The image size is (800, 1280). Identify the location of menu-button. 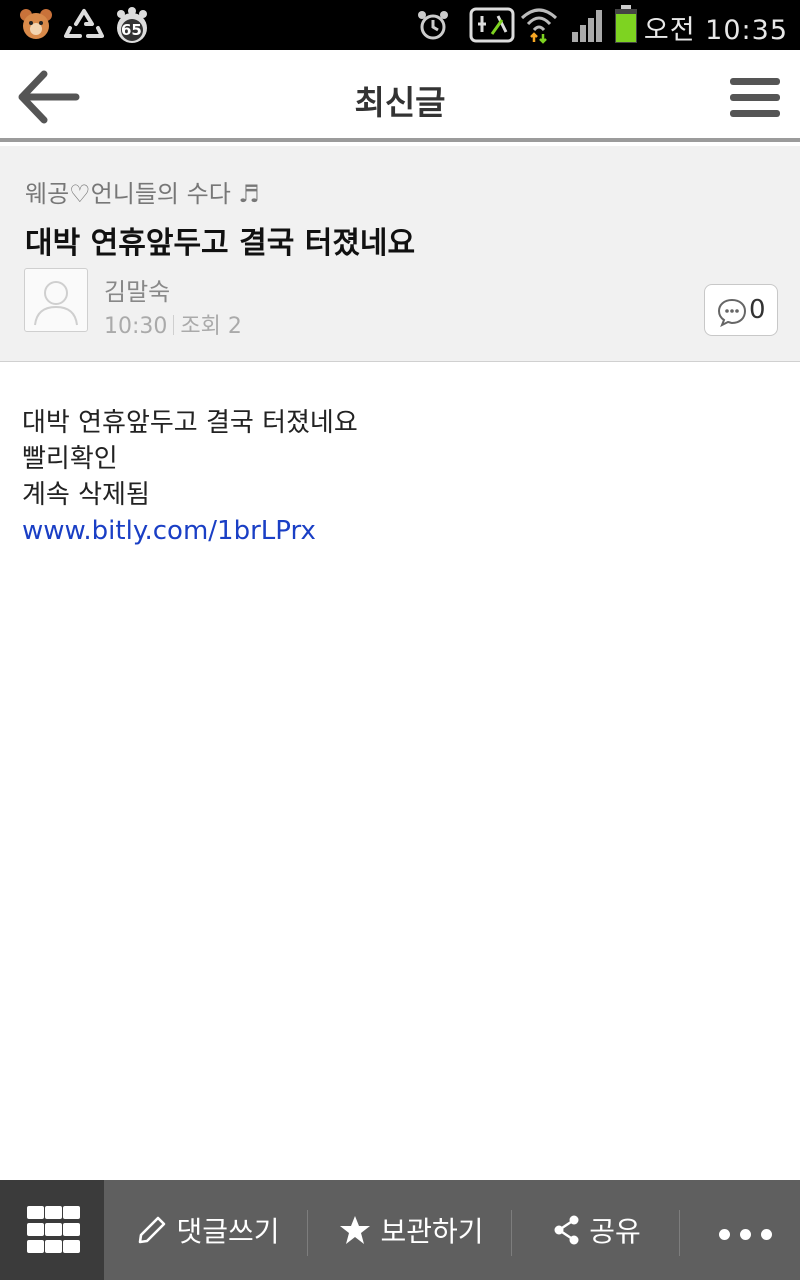
(755, 97).